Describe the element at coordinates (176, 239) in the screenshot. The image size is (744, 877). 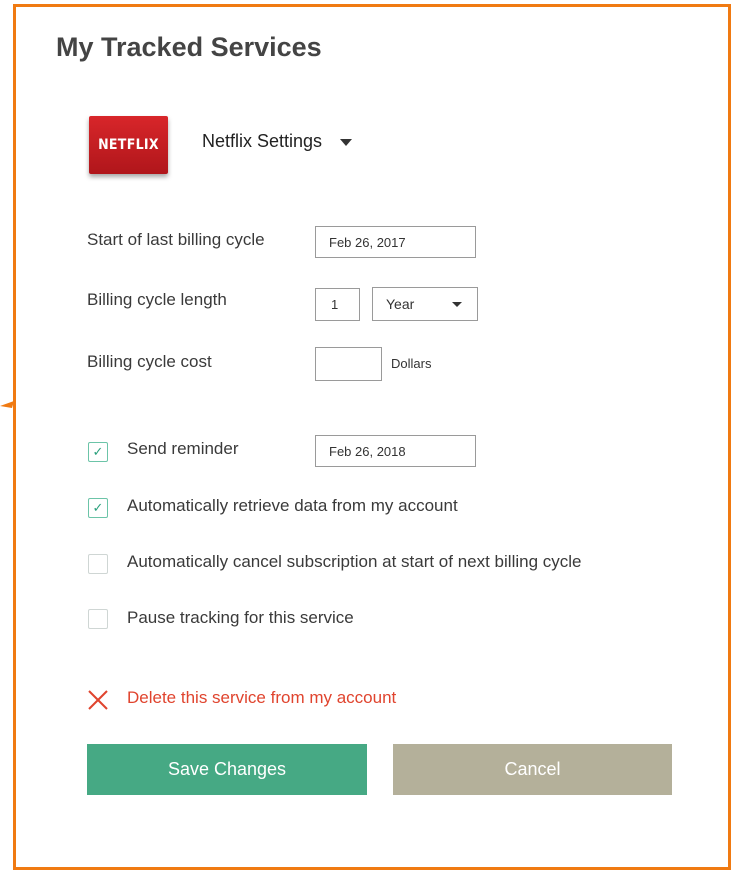
I see `start-date-label: Start of last billing cycle` at that location.